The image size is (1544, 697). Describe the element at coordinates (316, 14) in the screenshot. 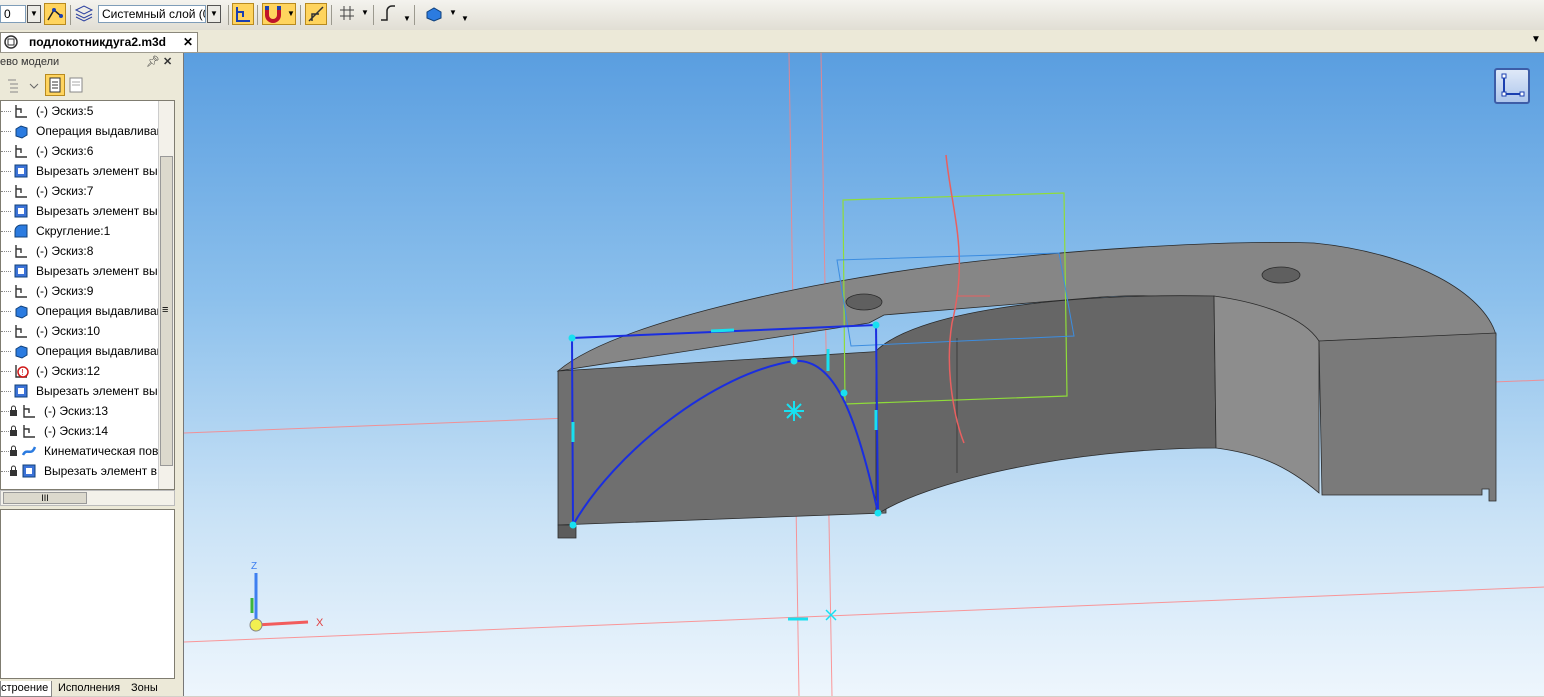

I see `orthogonal-button` at that location.